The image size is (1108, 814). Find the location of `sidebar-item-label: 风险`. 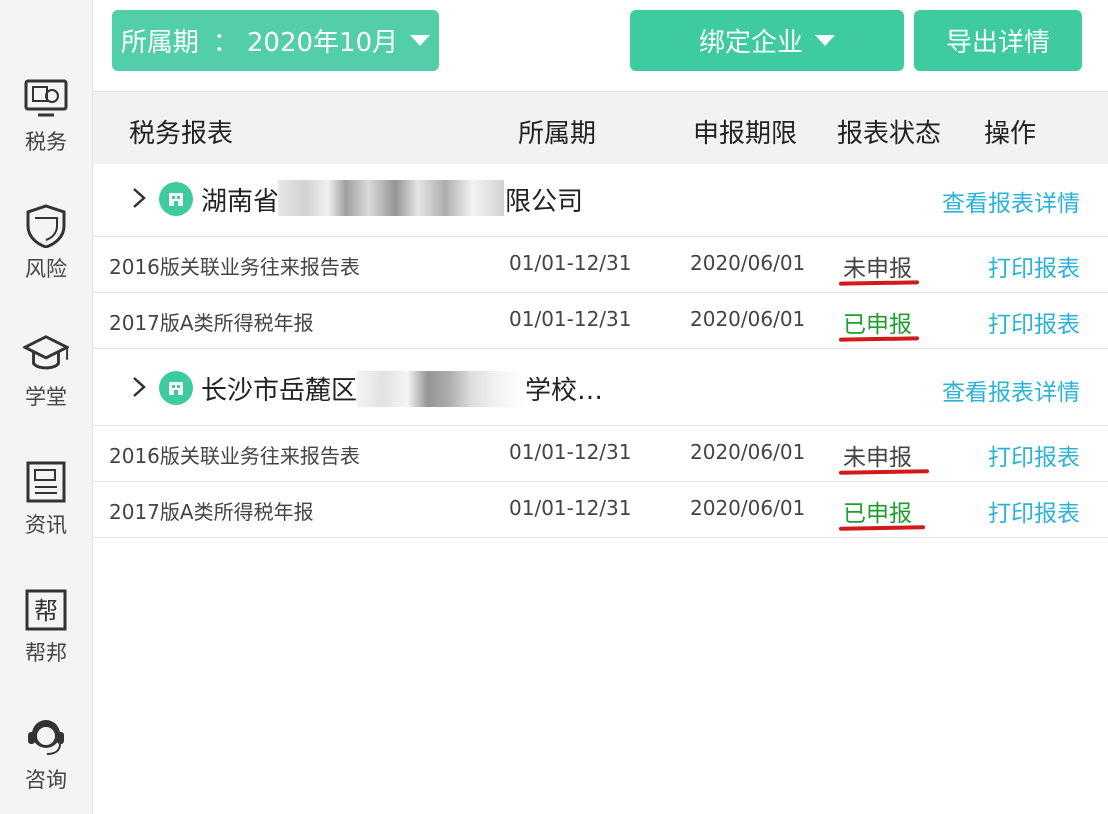

sidebar-item-label: 风险 is located at coordinates (46, 269).